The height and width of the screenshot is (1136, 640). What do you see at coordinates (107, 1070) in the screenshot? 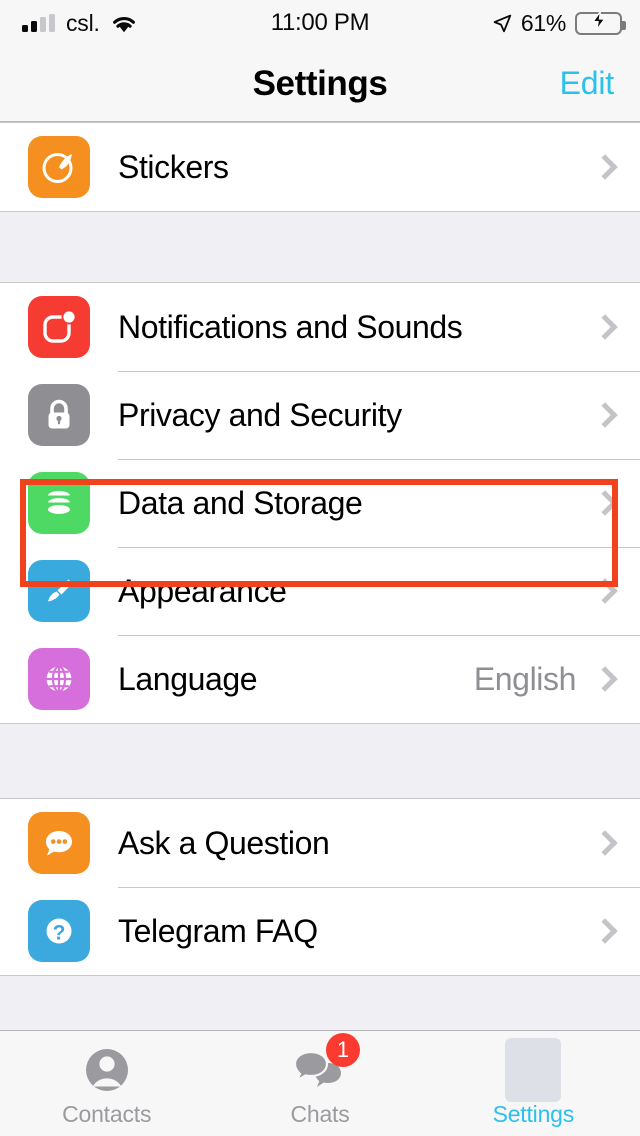
I see `person-icon` at bounding box center [107, 1070].